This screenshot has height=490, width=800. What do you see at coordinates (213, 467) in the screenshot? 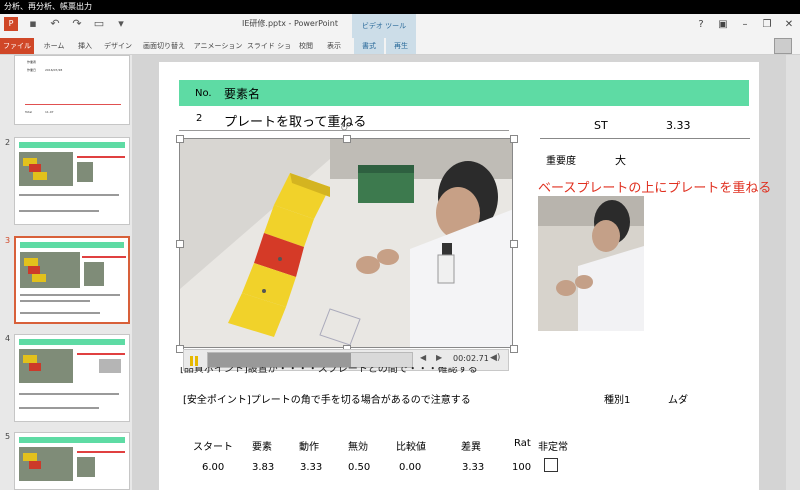
I see `table-cell: 6.00` at bounding box center [213, 467].